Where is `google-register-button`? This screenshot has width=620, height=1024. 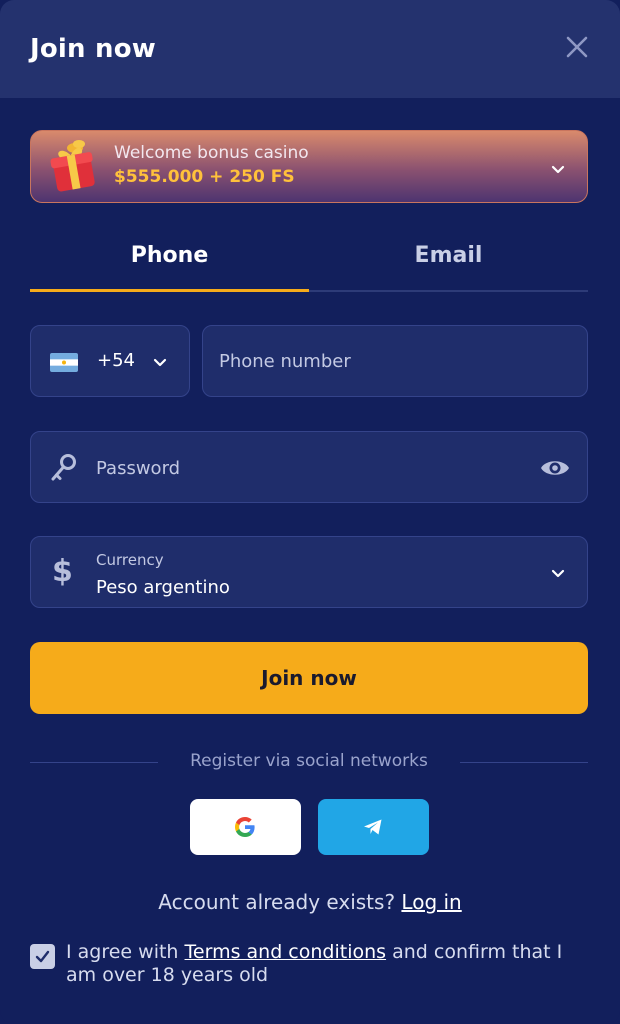 google-register-button is located at coordinates (245, 827).